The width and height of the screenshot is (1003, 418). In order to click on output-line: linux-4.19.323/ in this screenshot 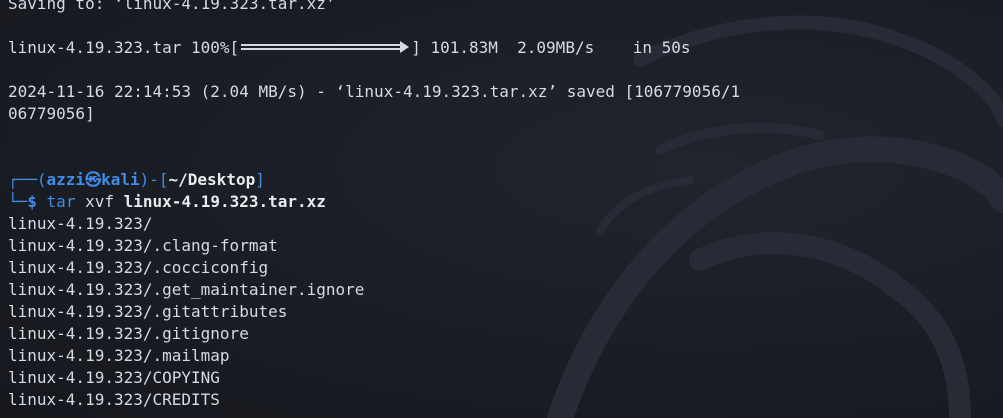, I will do `click(80, 223)`.